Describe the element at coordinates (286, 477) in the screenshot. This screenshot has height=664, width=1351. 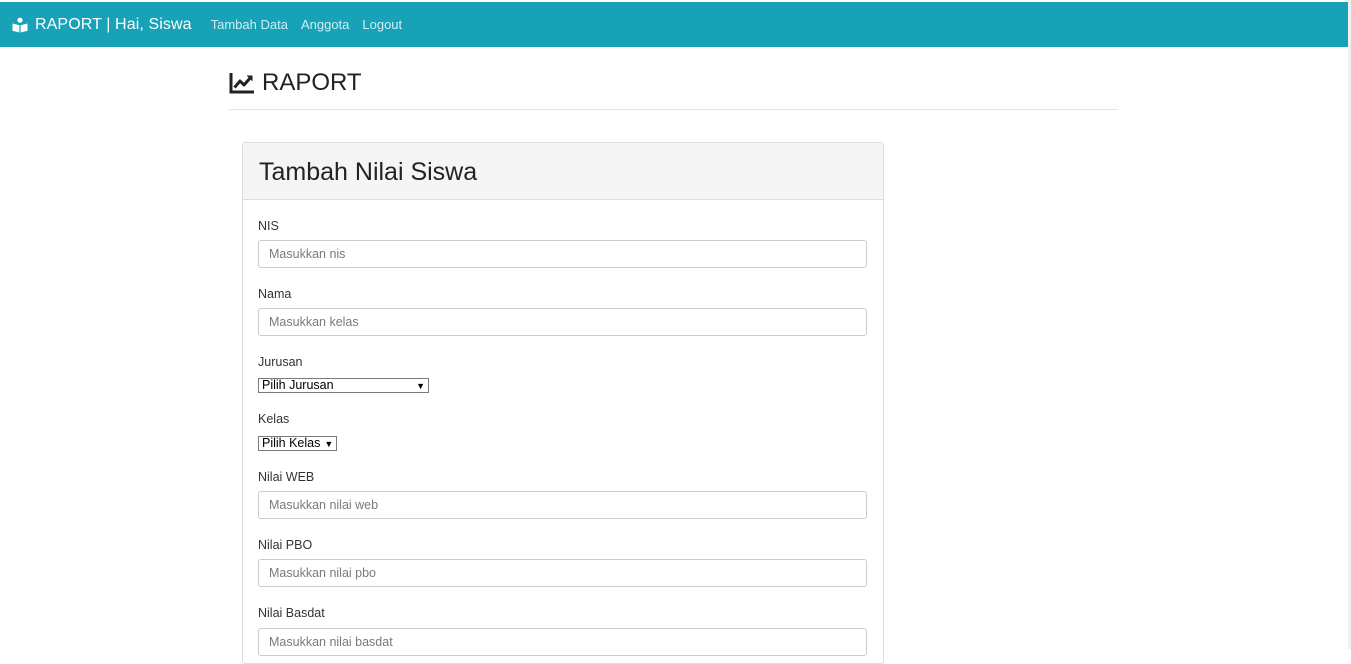
I see `nilai-web-label: Nilai WEB` at that location.